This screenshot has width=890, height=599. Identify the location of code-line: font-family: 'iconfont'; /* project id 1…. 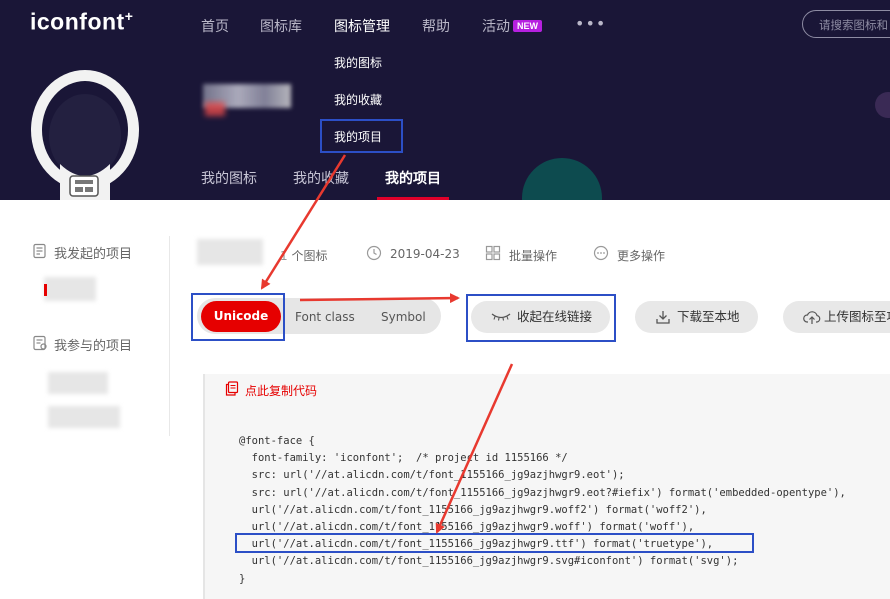
(403, 458).